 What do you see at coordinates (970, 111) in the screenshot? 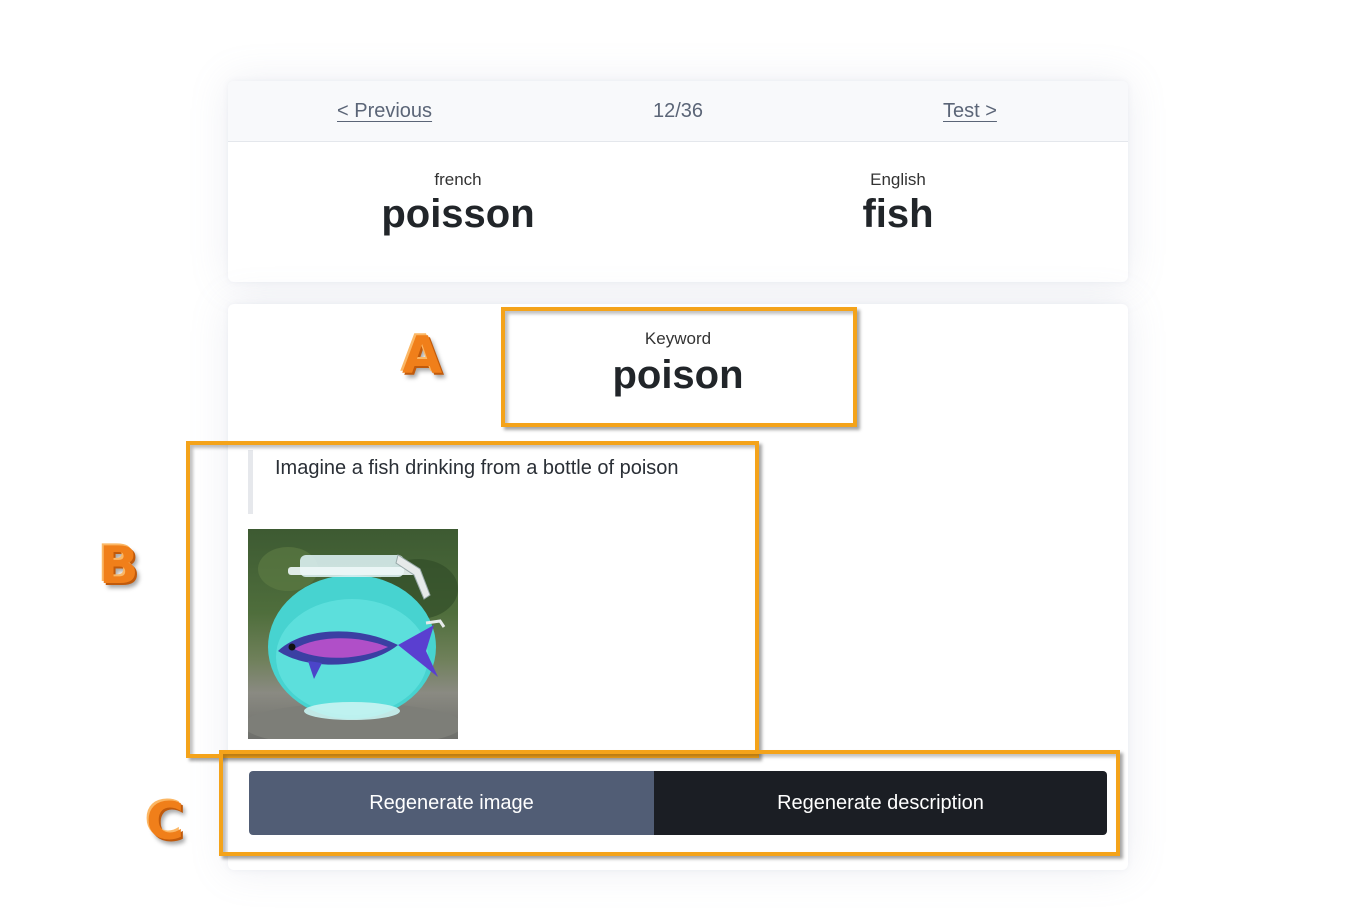
I see `test-link: Test >` at bounding box center [970, 111].